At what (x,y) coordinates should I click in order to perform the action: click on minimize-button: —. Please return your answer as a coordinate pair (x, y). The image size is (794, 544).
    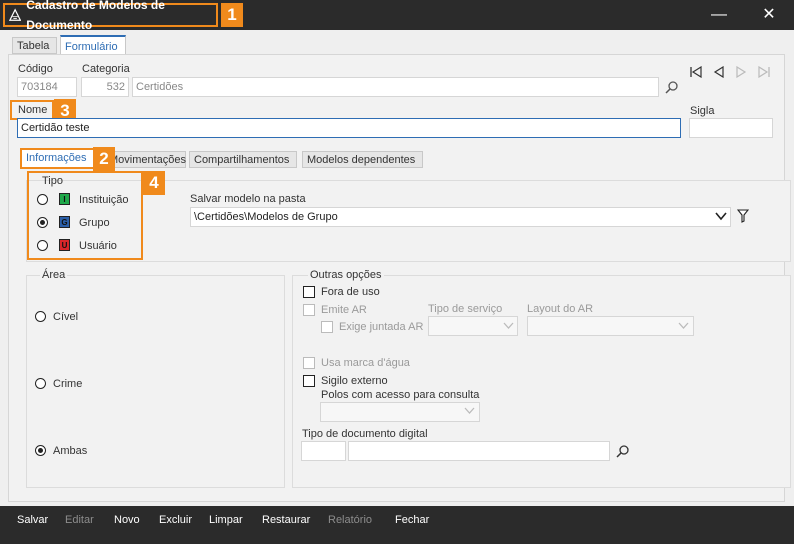
    Looking at the image, I should click on (719, 15).